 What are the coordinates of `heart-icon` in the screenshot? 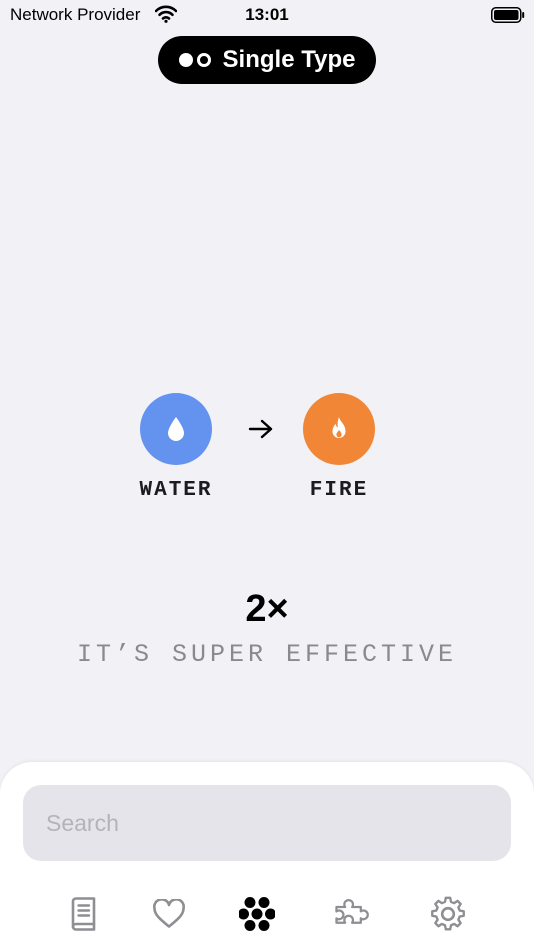 It's located at (169, 913).